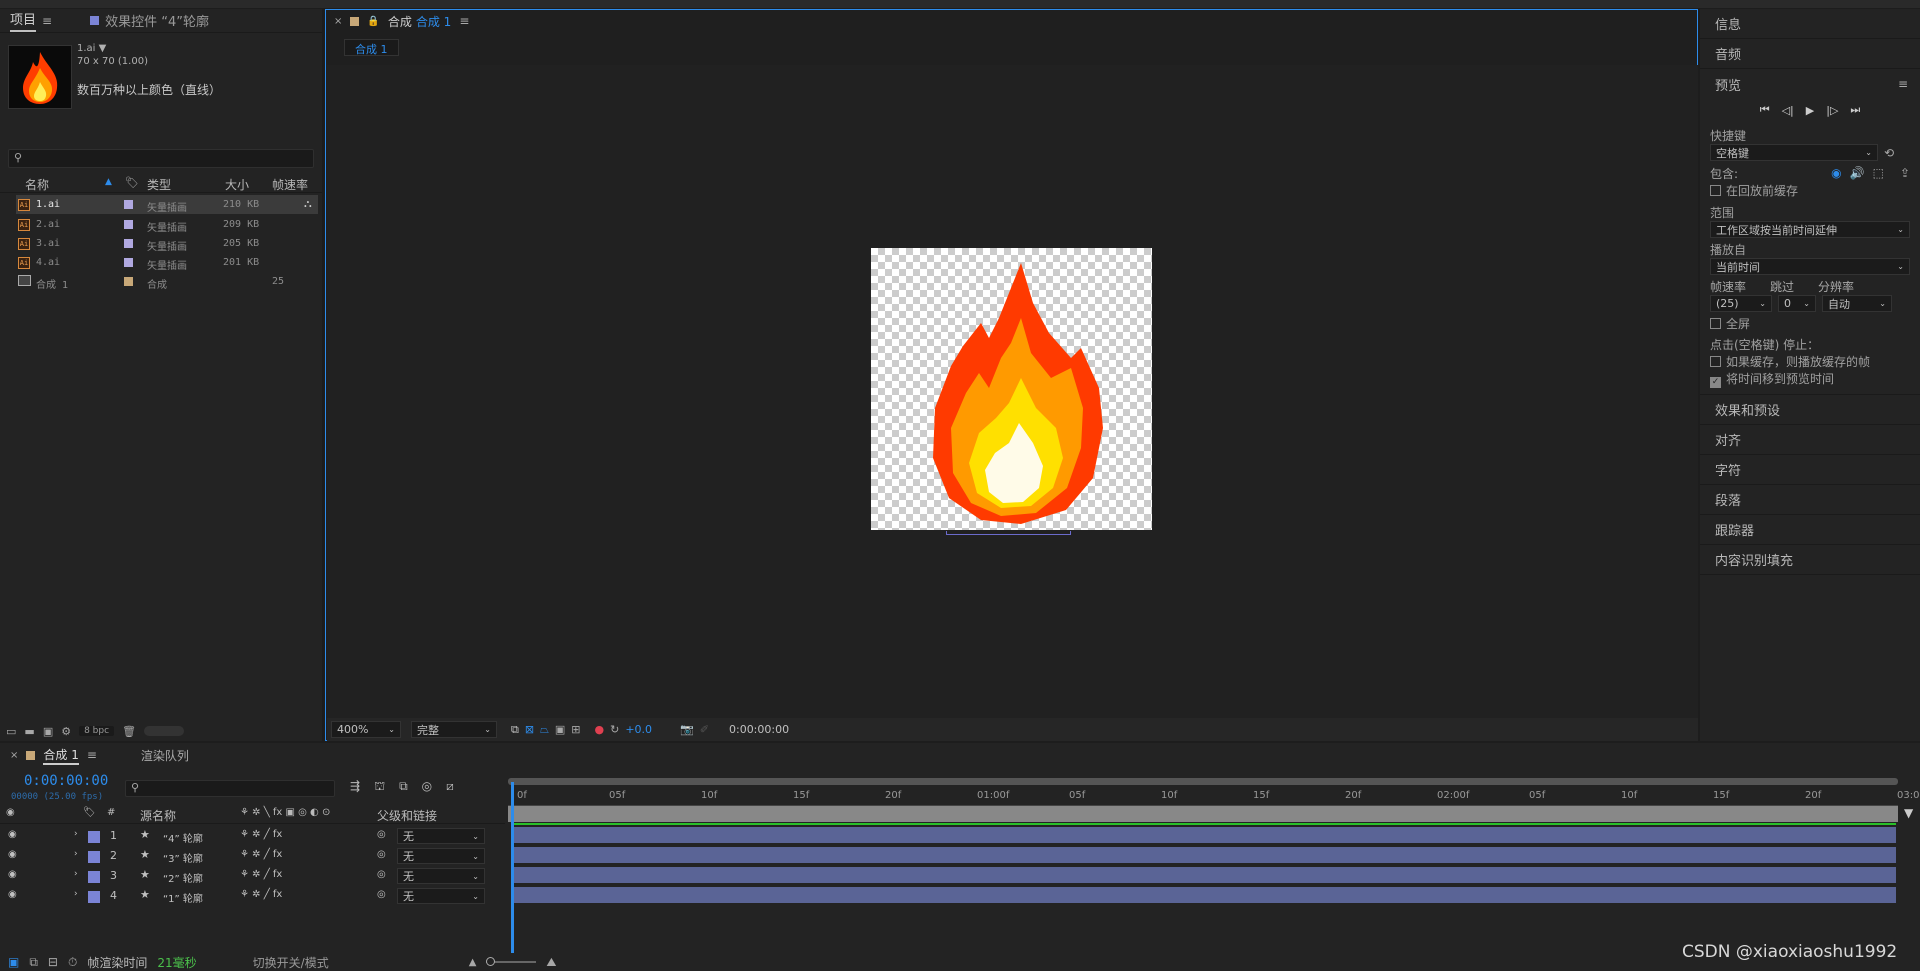  Describe the element at coordinates (1810, 323) in the screenshot. I see `fullscreen-row: 全屏` at that location.